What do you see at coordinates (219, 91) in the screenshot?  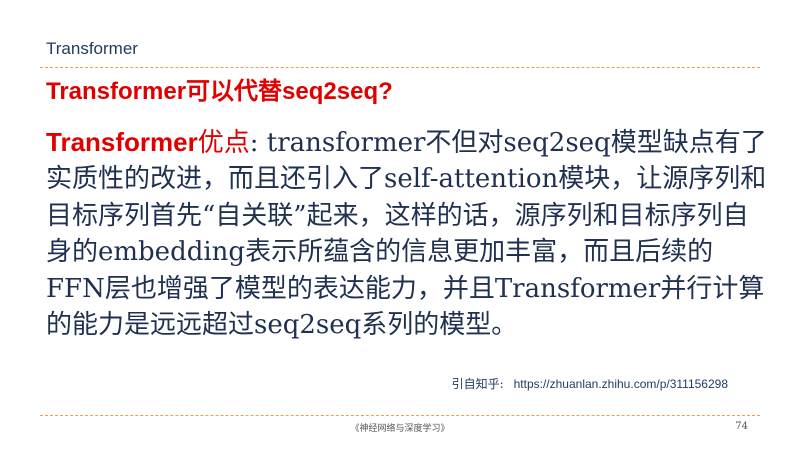 I see `slide-title: Transformer可以代替seq2seq?` at bounding box center [219, 91].